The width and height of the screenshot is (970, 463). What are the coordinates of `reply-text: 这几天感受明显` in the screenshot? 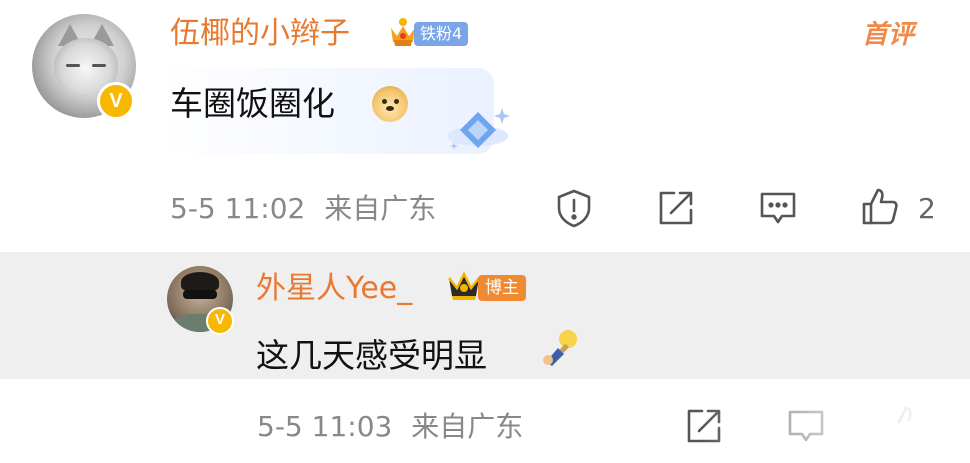 It's located at (371, 355).